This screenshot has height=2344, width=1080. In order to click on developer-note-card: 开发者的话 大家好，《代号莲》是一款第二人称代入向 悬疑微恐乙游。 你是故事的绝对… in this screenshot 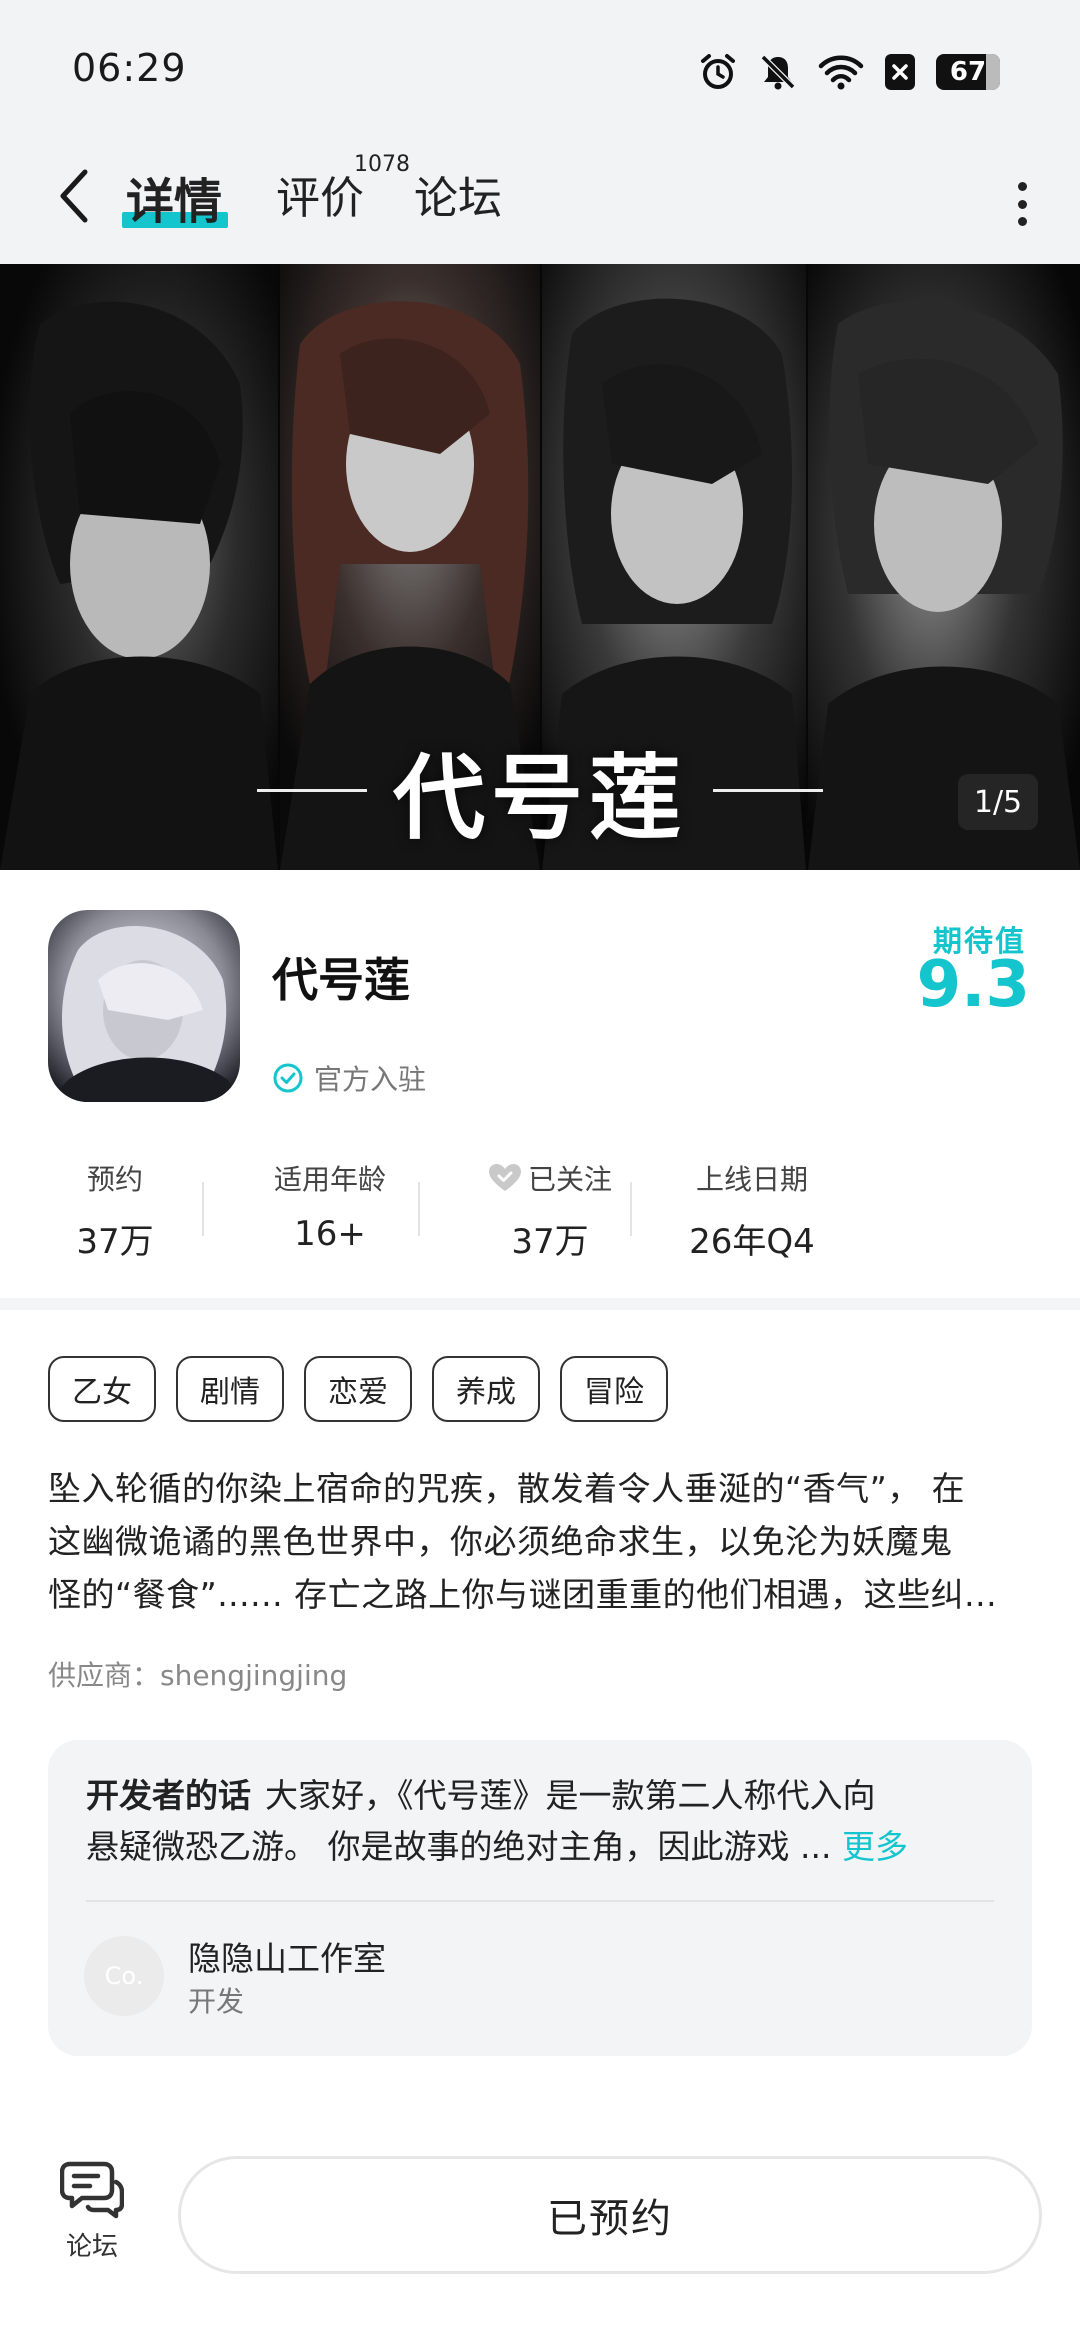, I will do `click(540, 1898)`.